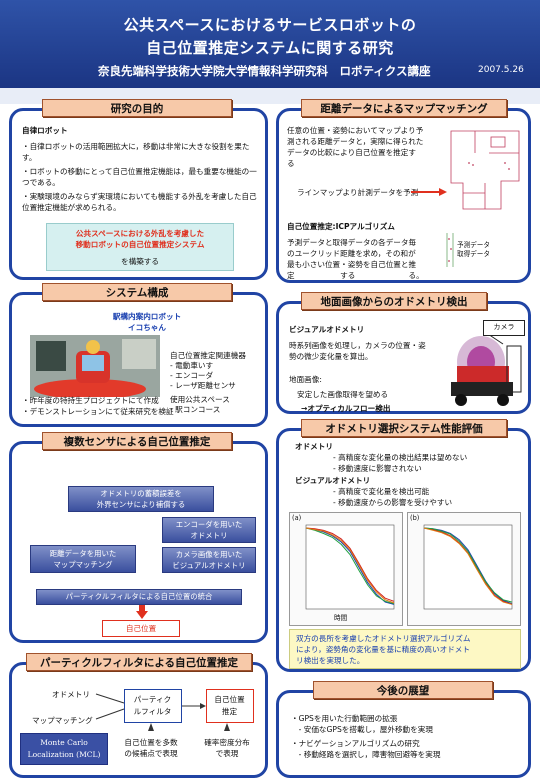  Describe the element at coordinates (139, 597) in the screenshot. I see `box-integration: パーティクルフィルタによる自己位置の統合` at that location.